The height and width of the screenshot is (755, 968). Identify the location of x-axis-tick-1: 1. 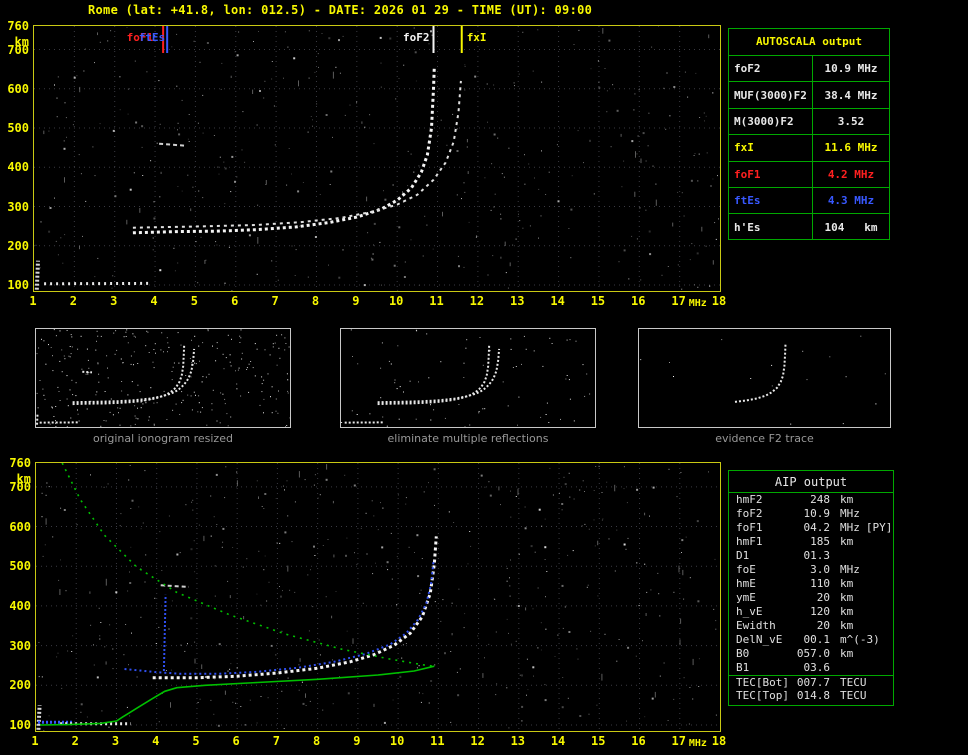
(33, 301).